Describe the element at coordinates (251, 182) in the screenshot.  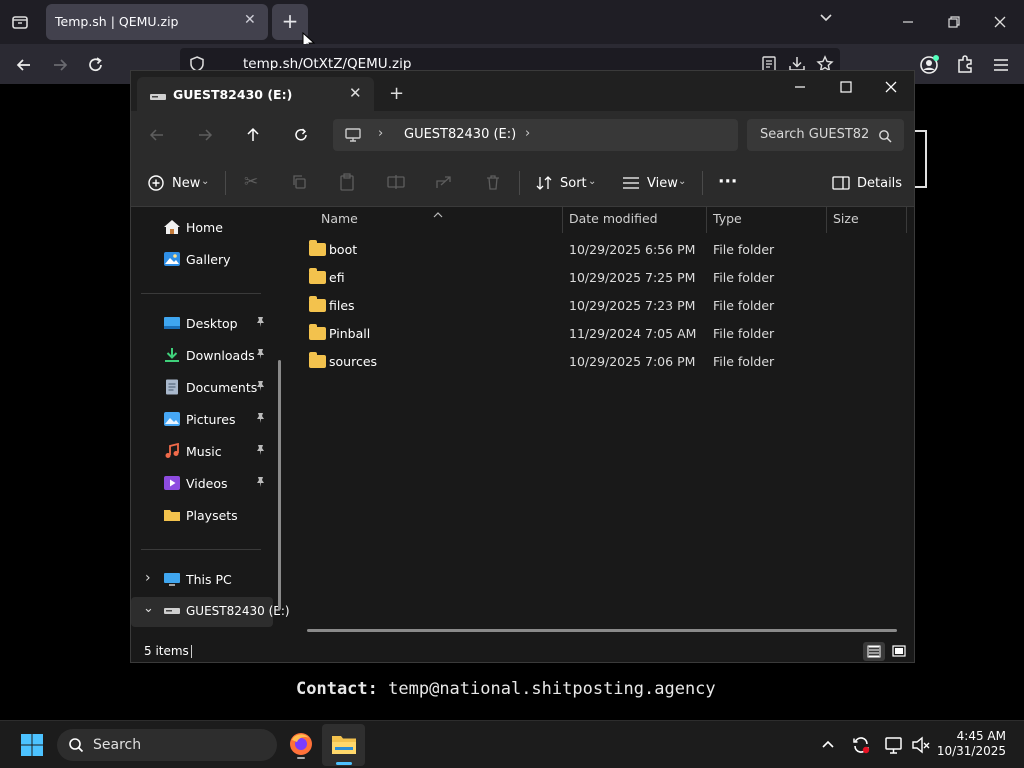
I see `cut-icon: ✂` at that location.